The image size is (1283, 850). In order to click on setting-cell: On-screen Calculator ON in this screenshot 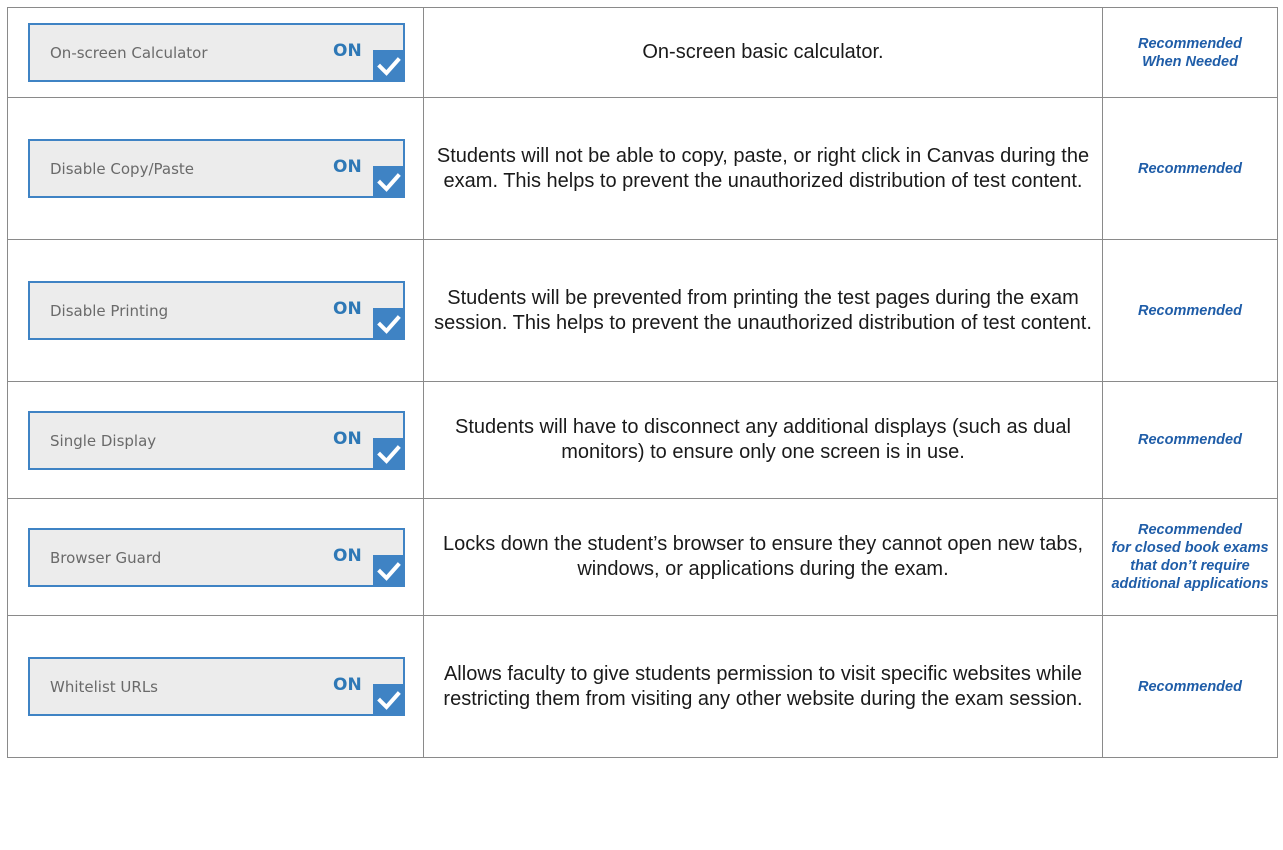, I will do `click(215, 52)`.